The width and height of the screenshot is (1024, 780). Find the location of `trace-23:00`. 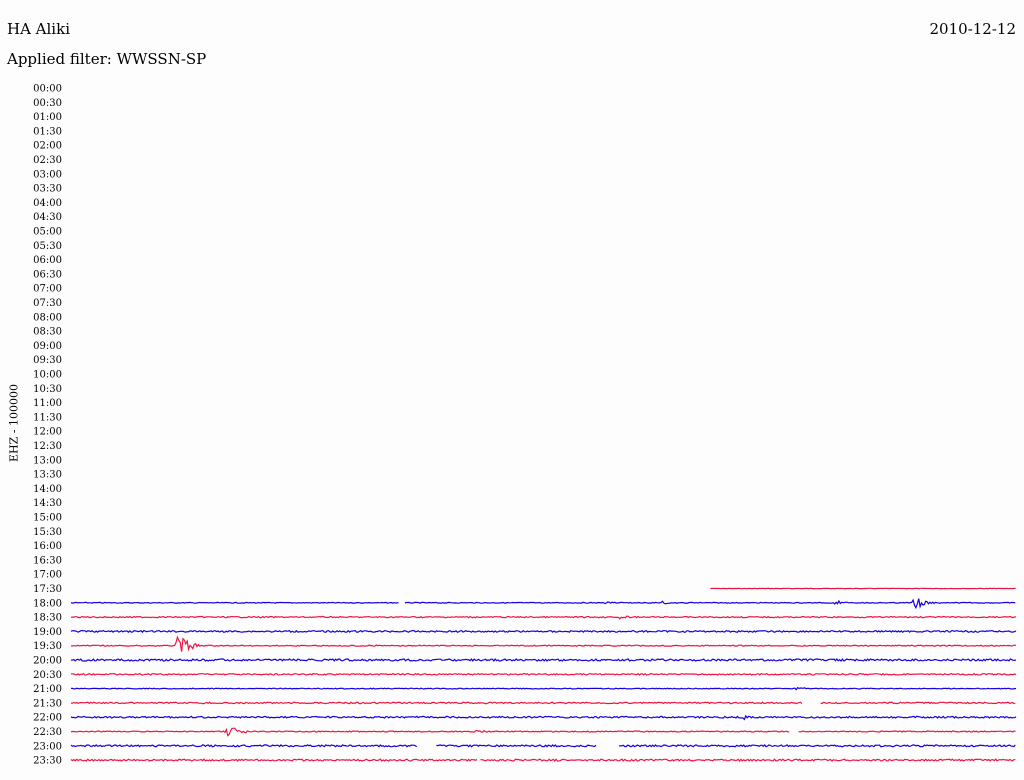

trace-23:00 is located at coordinates (543, 745).